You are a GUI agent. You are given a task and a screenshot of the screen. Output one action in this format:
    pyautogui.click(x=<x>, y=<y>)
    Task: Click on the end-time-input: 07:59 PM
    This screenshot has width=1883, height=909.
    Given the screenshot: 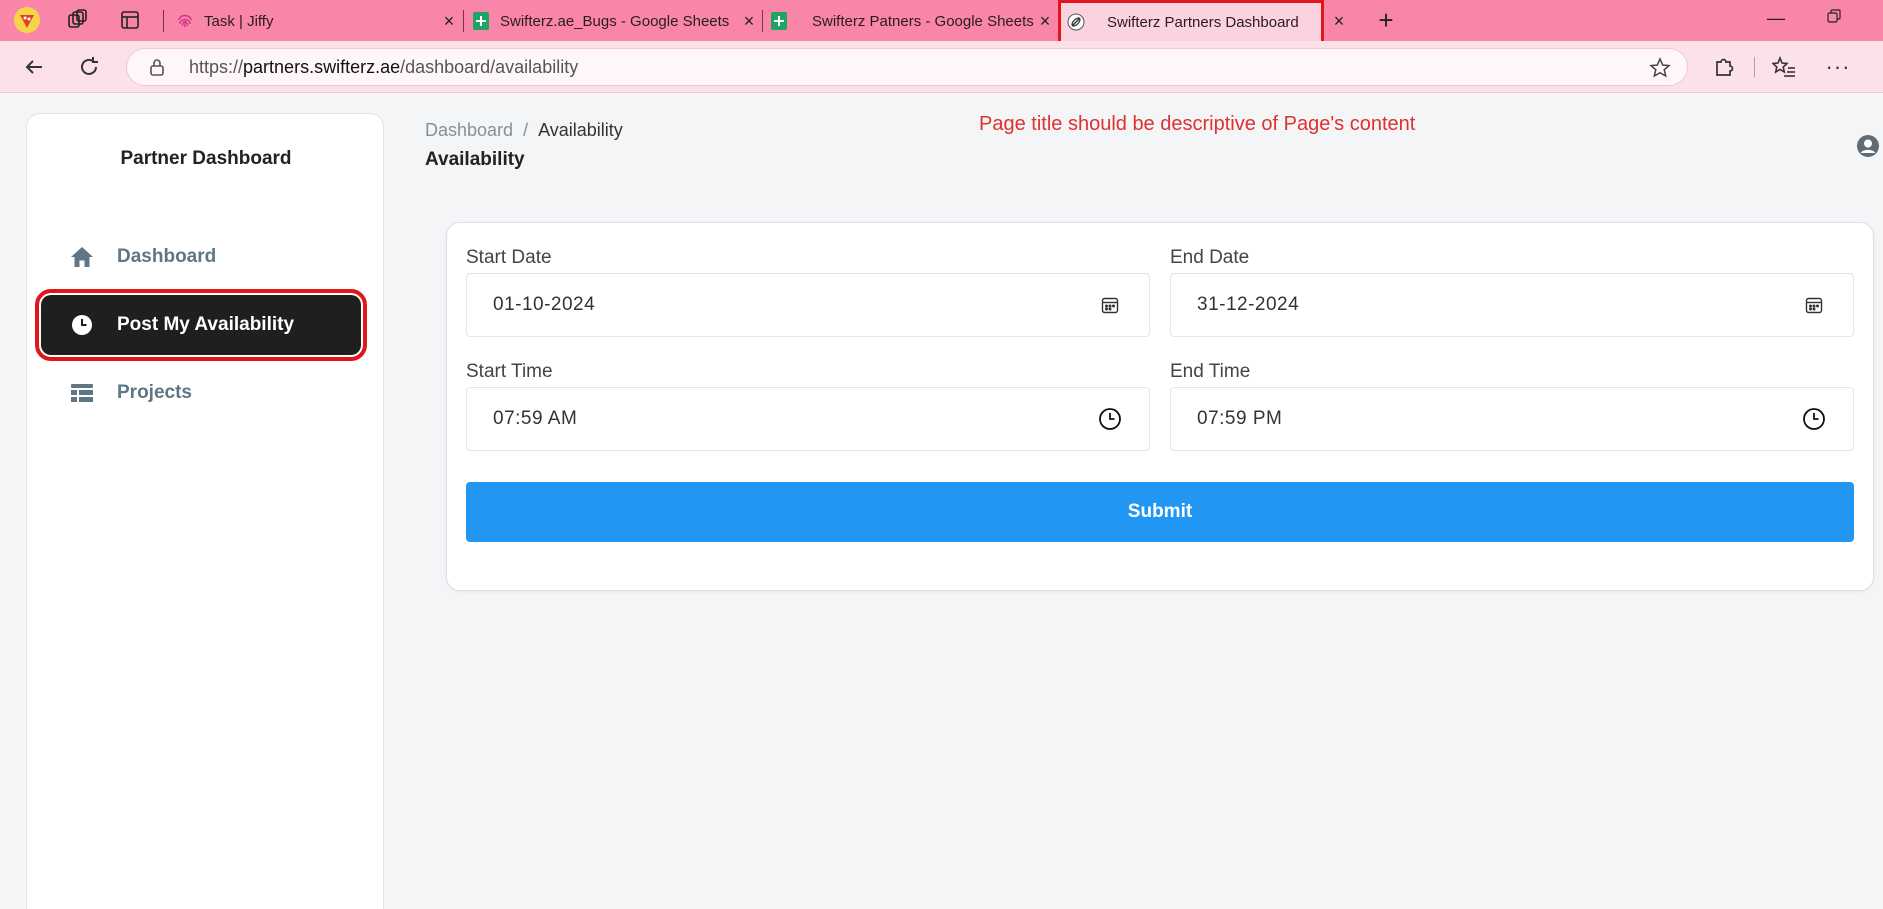 What is the action you would take?
    pyautogui.click(x=1512, y=419)
    